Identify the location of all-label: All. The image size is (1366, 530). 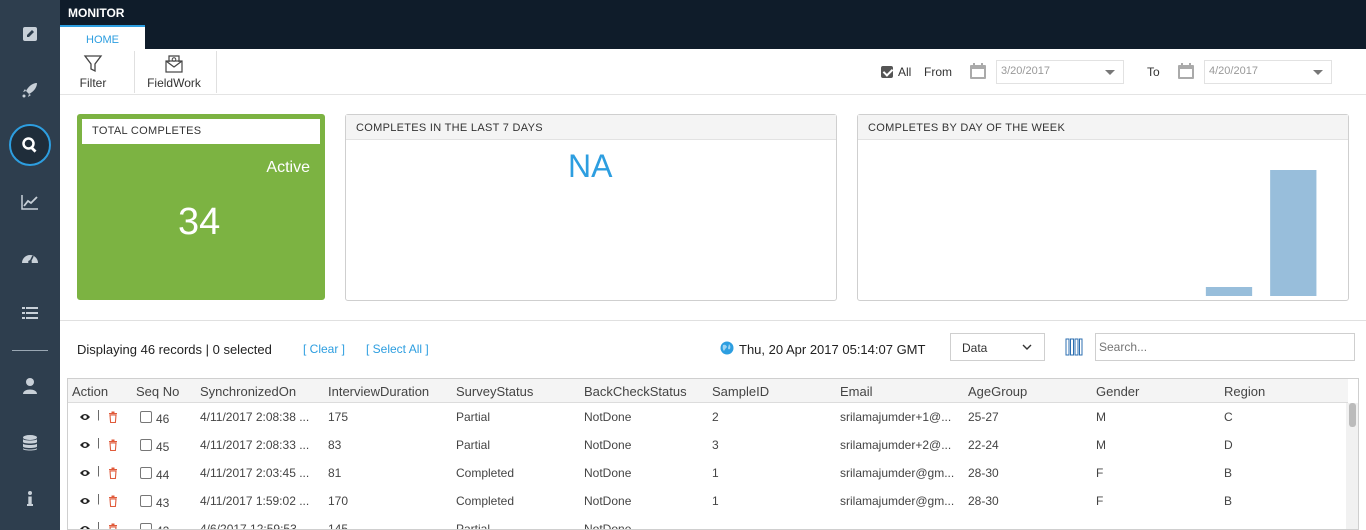
(905, 72).